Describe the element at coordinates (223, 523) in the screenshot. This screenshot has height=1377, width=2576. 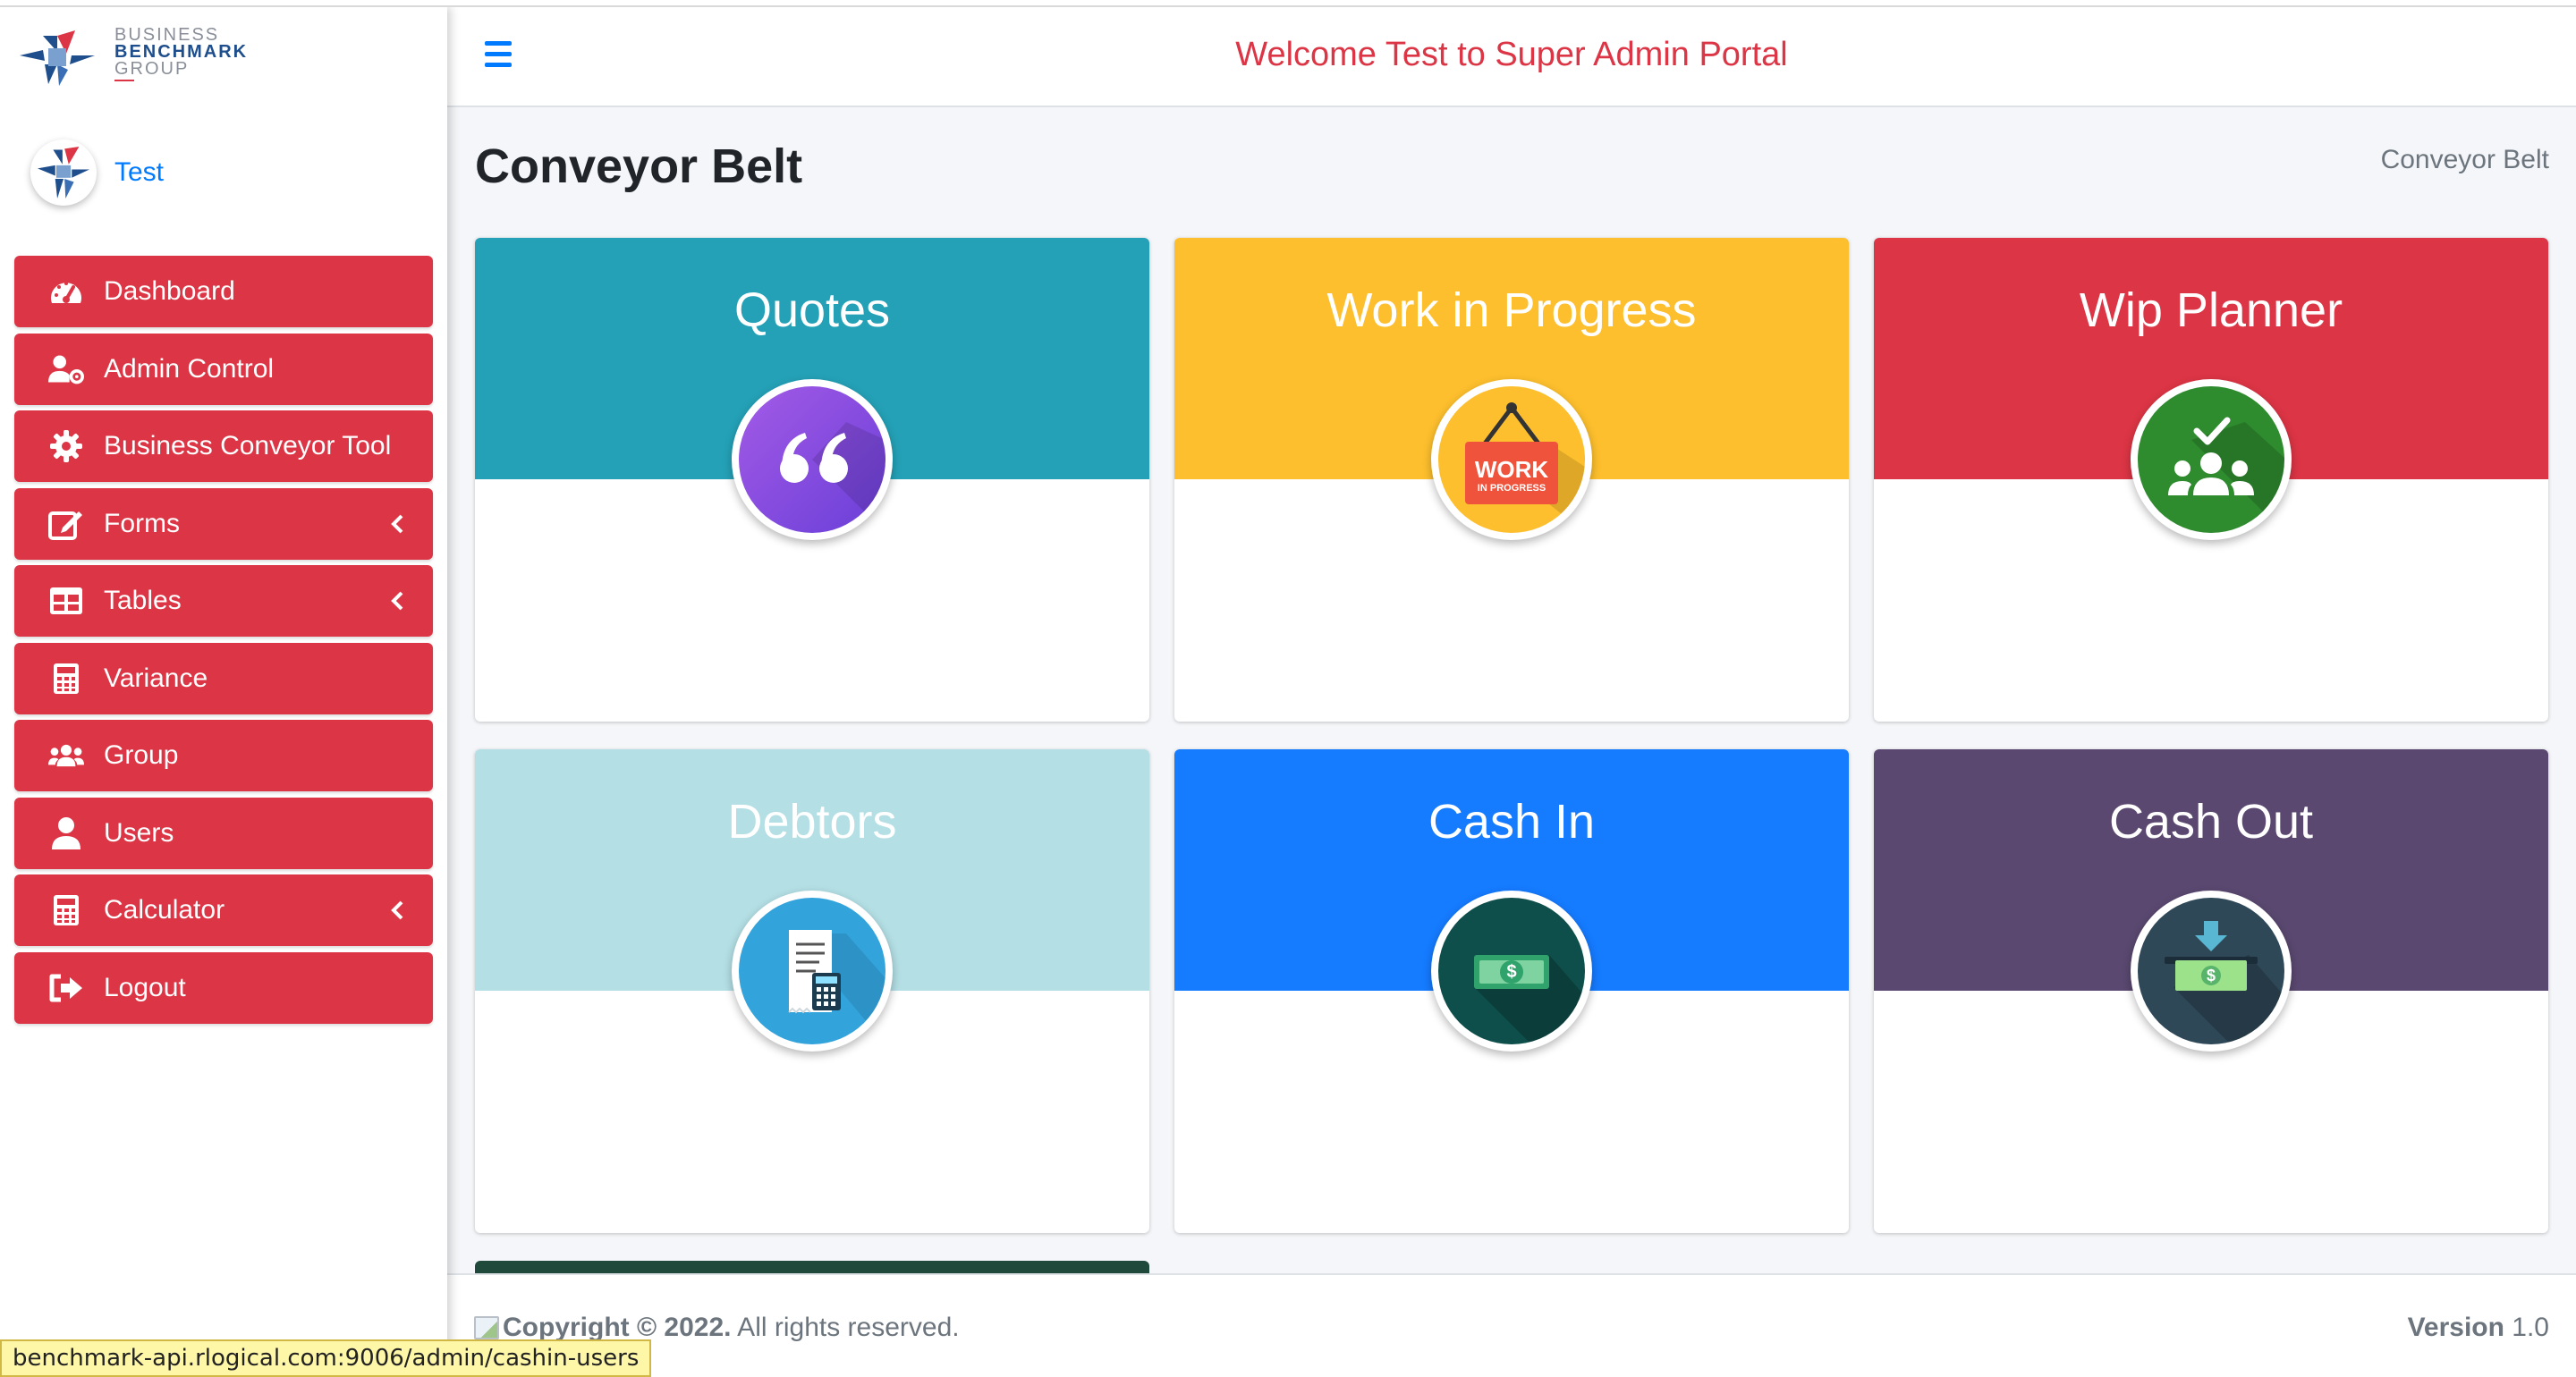
I see `sidebar-item-forms: Forms` at that location.